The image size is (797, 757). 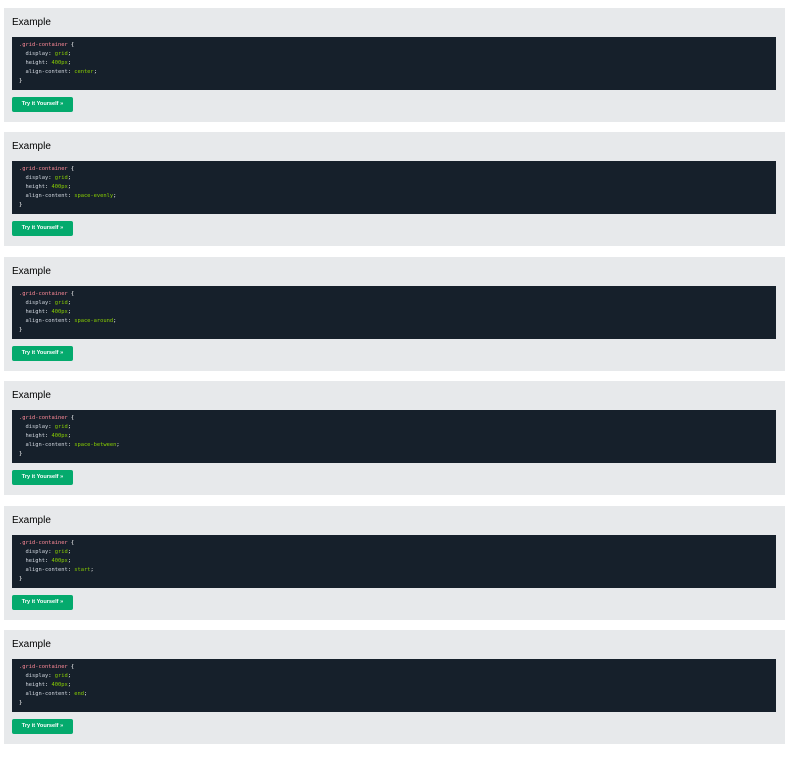 I want to click on code-line-declaration: align-content: end;, so click(x=56, y=694).